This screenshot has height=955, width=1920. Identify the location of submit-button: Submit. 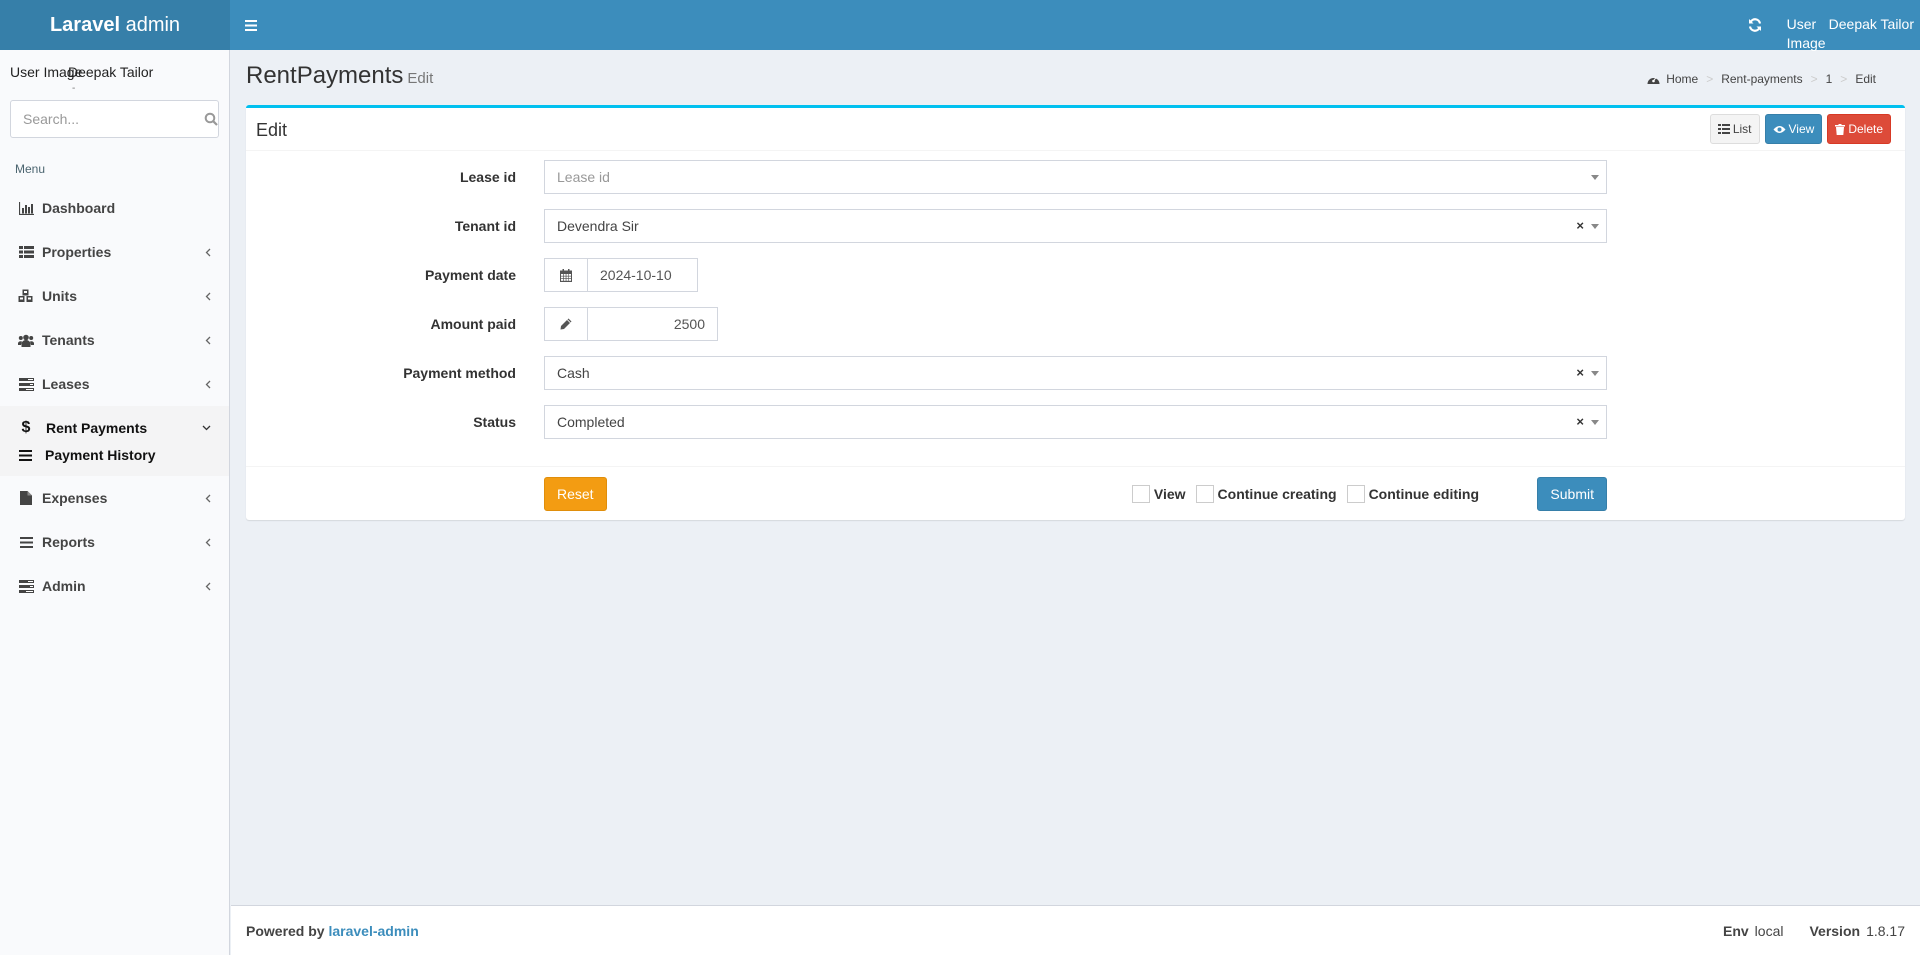
(1572, 494).